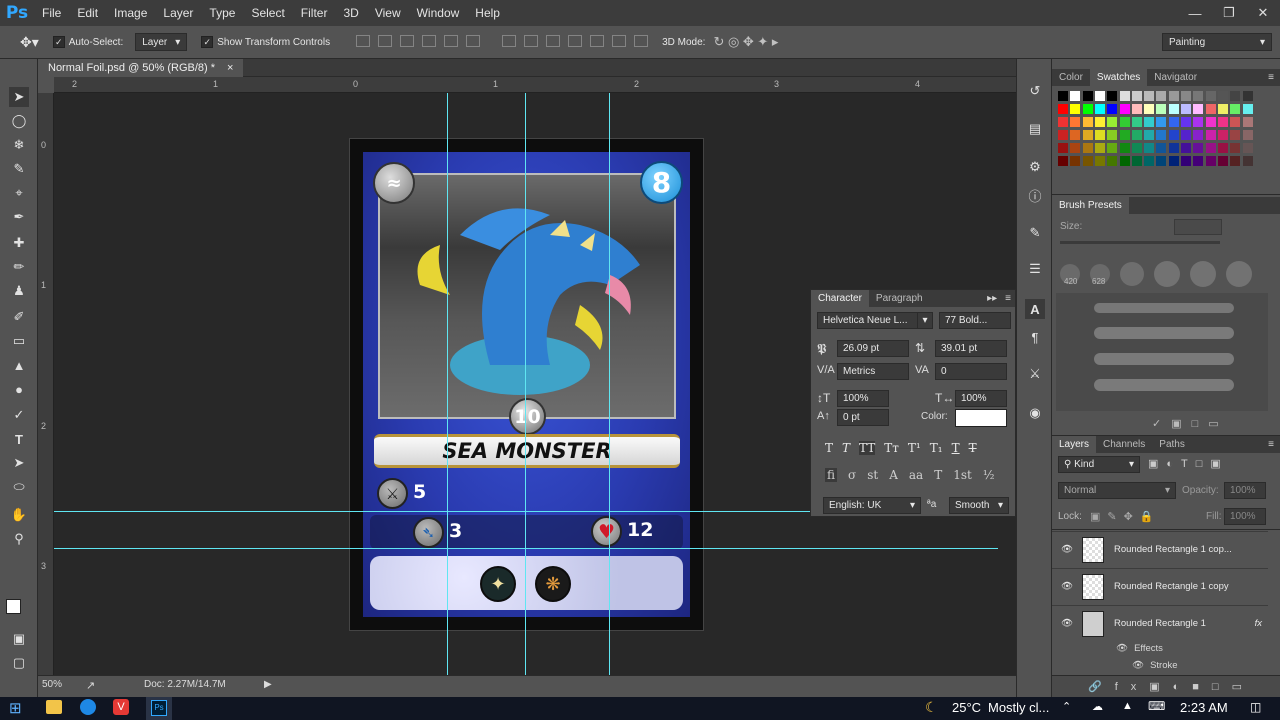 The image size is (1280, 720). I want to click on quick-mask-icon: ▣, so click(19, 639).